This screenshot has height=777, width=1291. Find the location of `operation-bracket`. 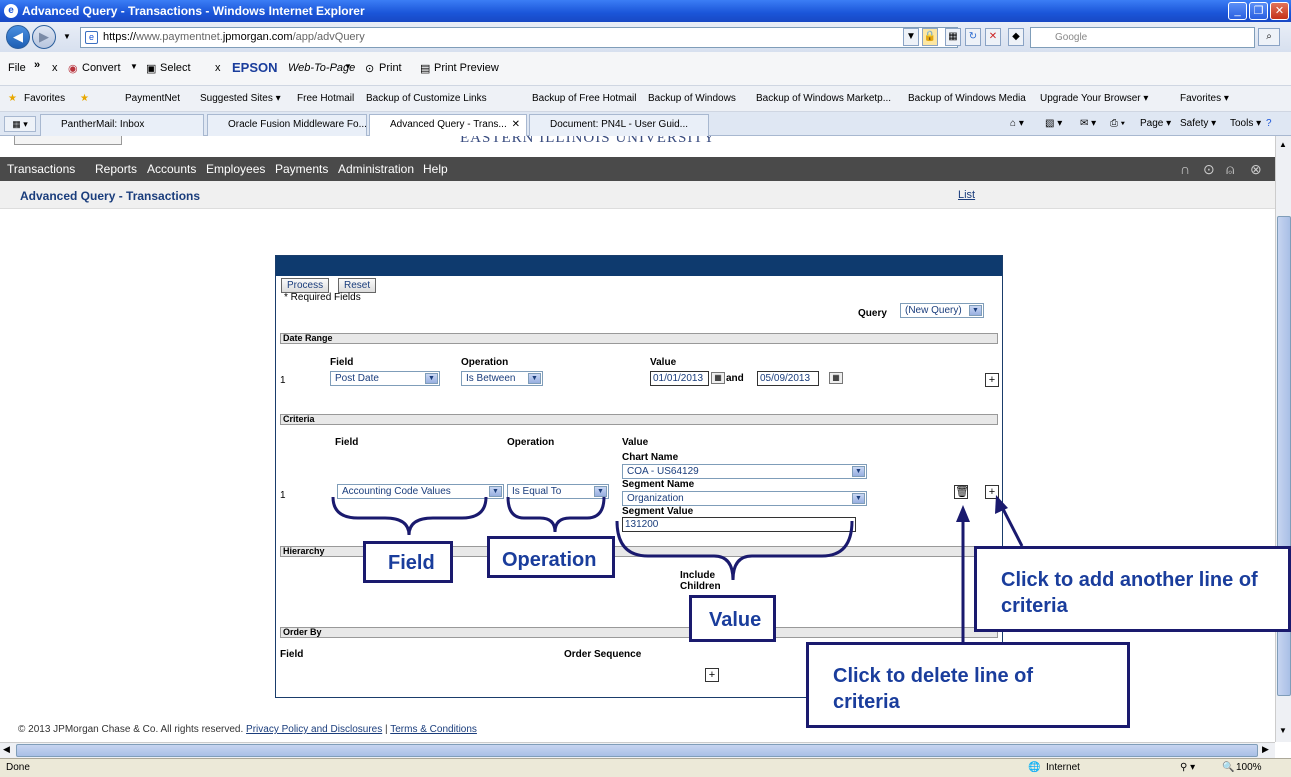

operation-bracket is located at coordinates (556, 514).